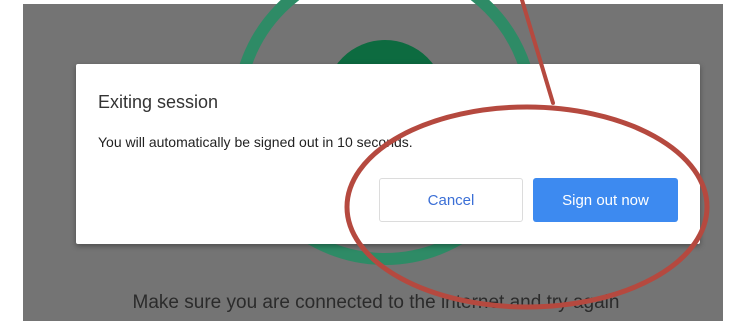  Describe the element at coordinates (451, 200) in the screenshot. I see `cancel-button: Cancel` at that location.